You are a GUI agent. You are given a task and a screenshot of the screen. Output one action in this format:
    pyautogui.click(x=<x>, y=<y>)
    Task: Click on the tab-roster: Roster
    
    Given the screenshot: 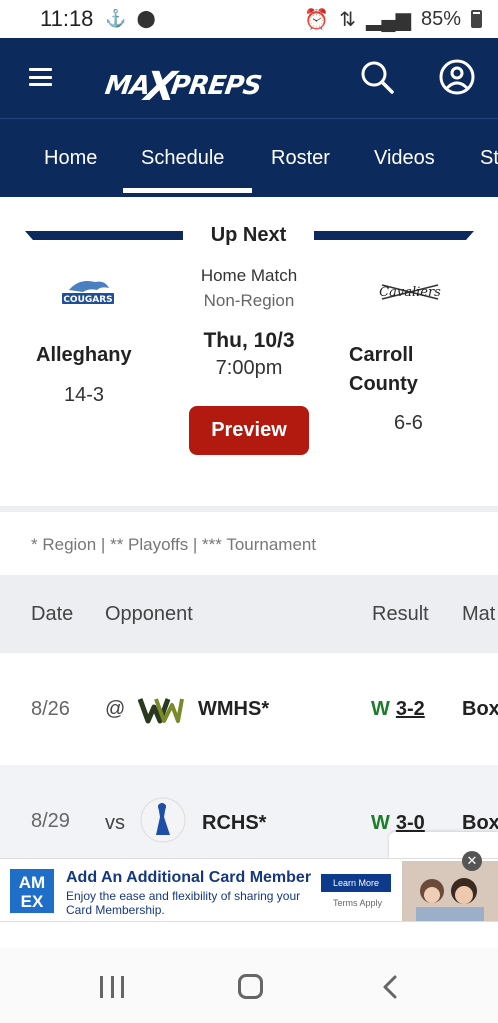 What is the action you would take?
    pyautogui.click(x=300, y=158)
    